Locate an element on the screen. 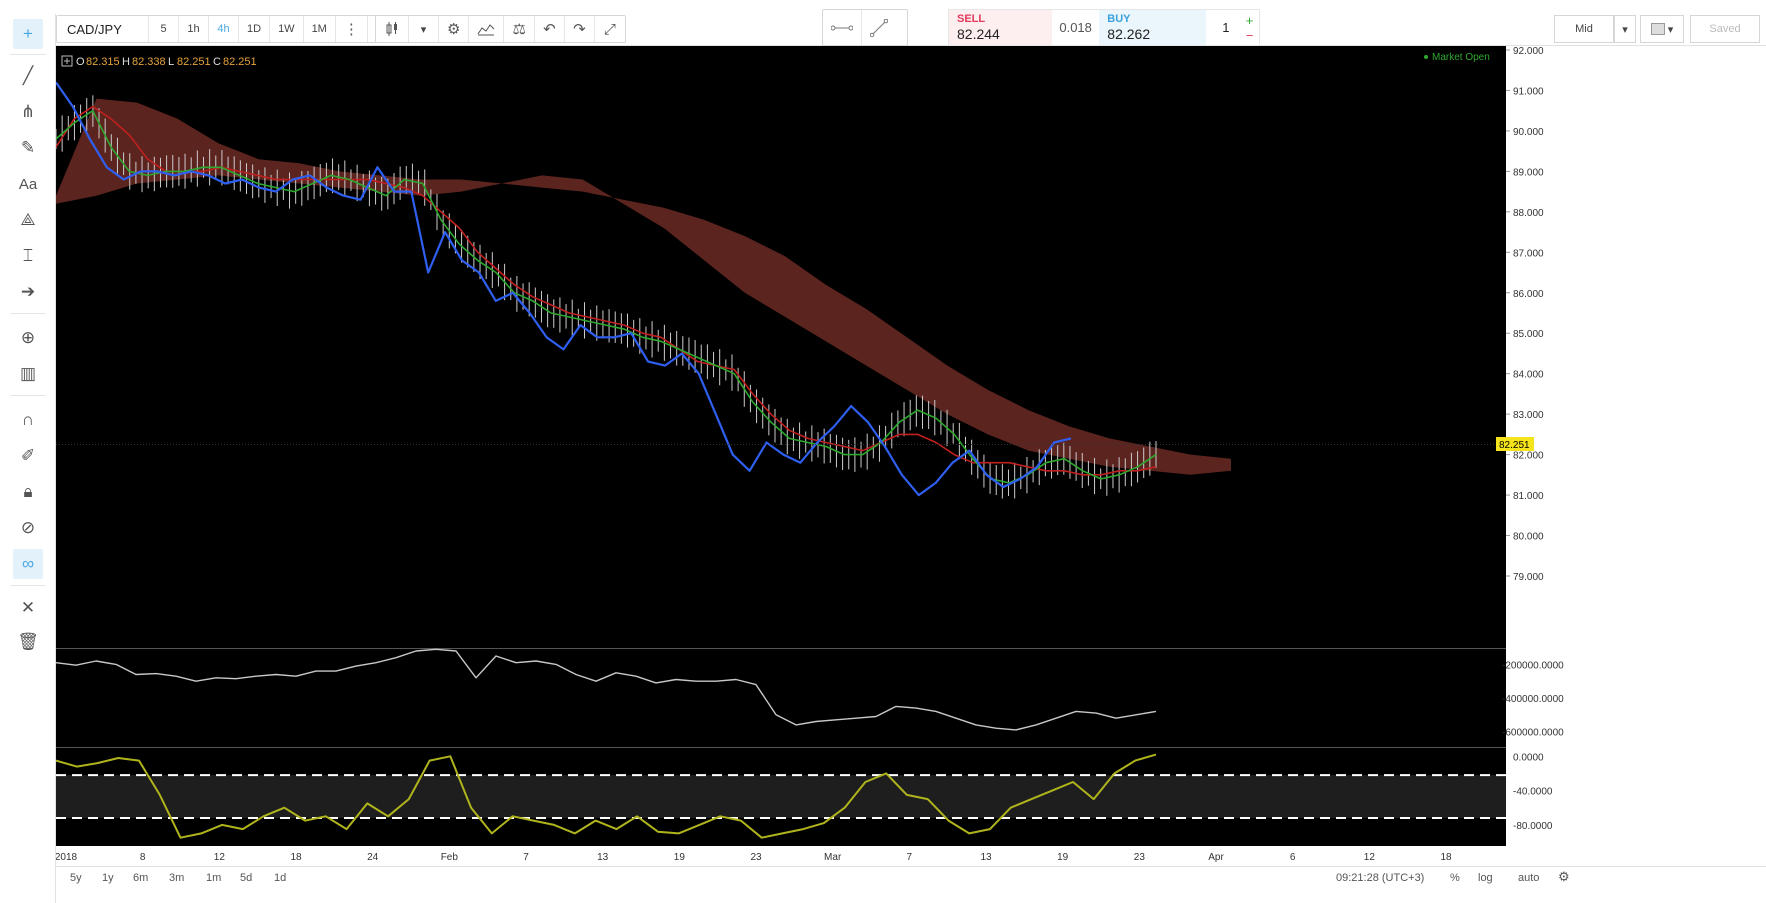 The height and width of the screenshot is (903, 1766). kebab-icon: ⋮ is located at coordinates (351, 29).